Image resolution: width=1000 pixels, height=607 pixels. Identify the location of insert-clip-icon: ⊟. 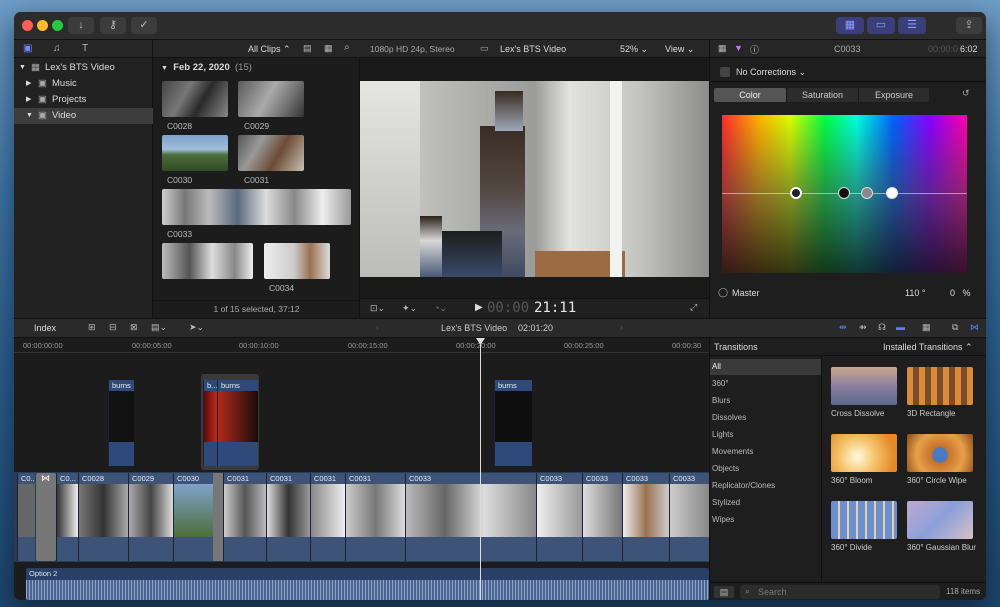
(113, 327).